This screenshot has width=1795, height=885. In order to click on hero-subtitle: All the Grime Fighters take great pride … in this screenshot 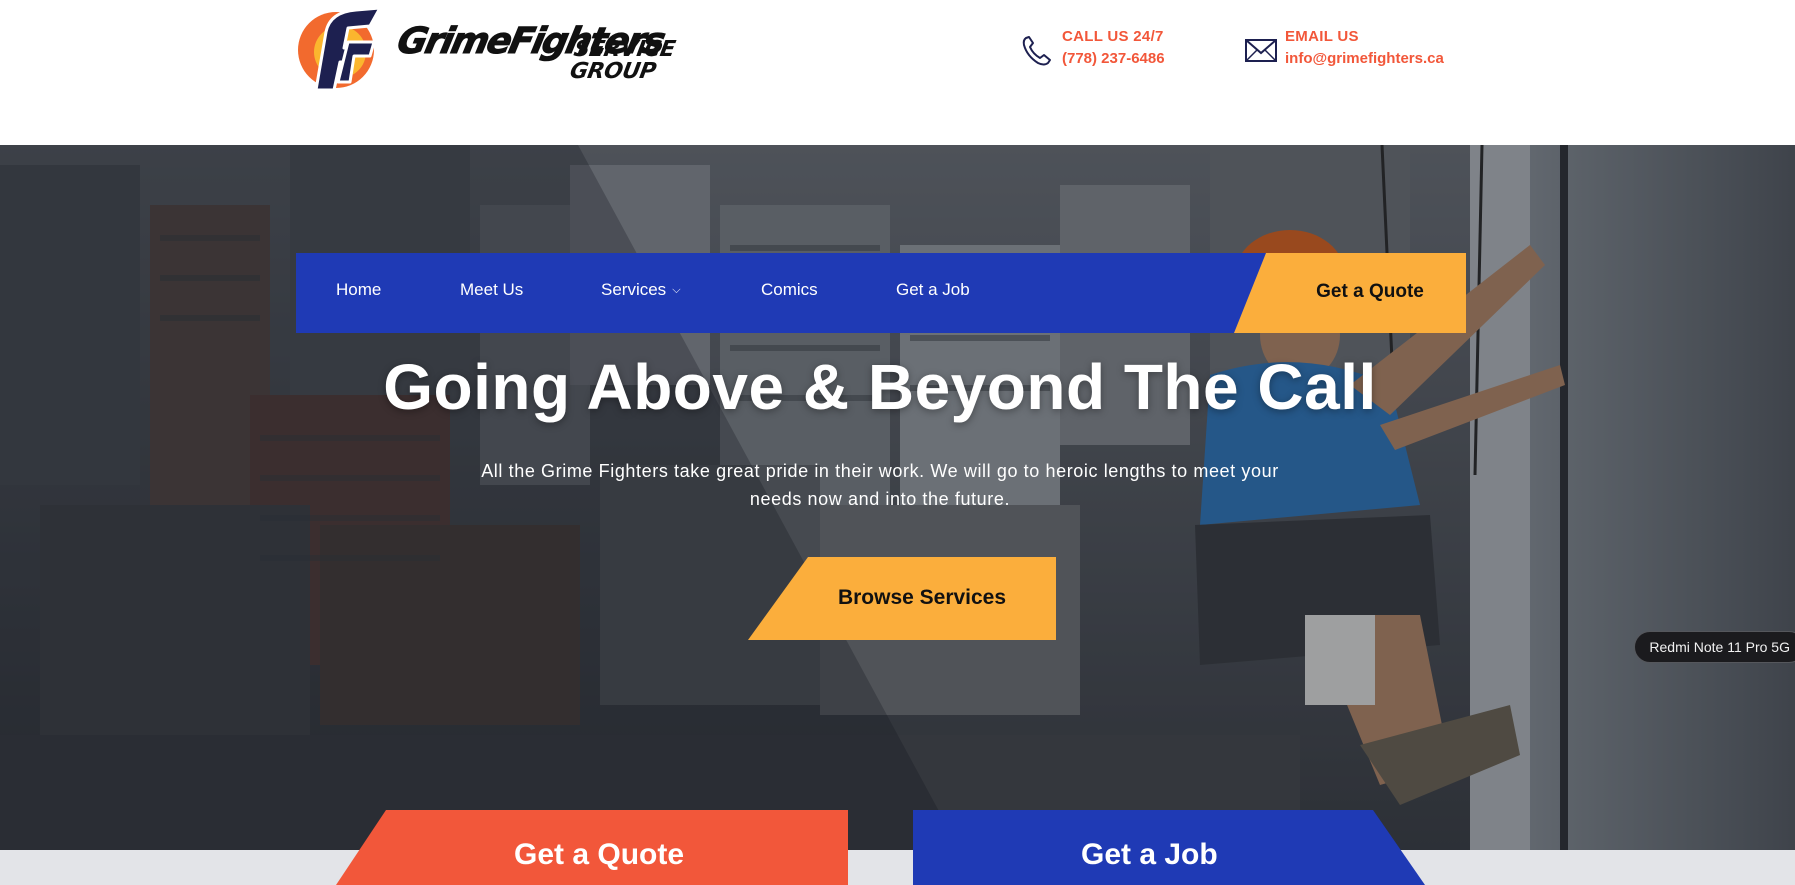, I will do `click(880, 485)`.